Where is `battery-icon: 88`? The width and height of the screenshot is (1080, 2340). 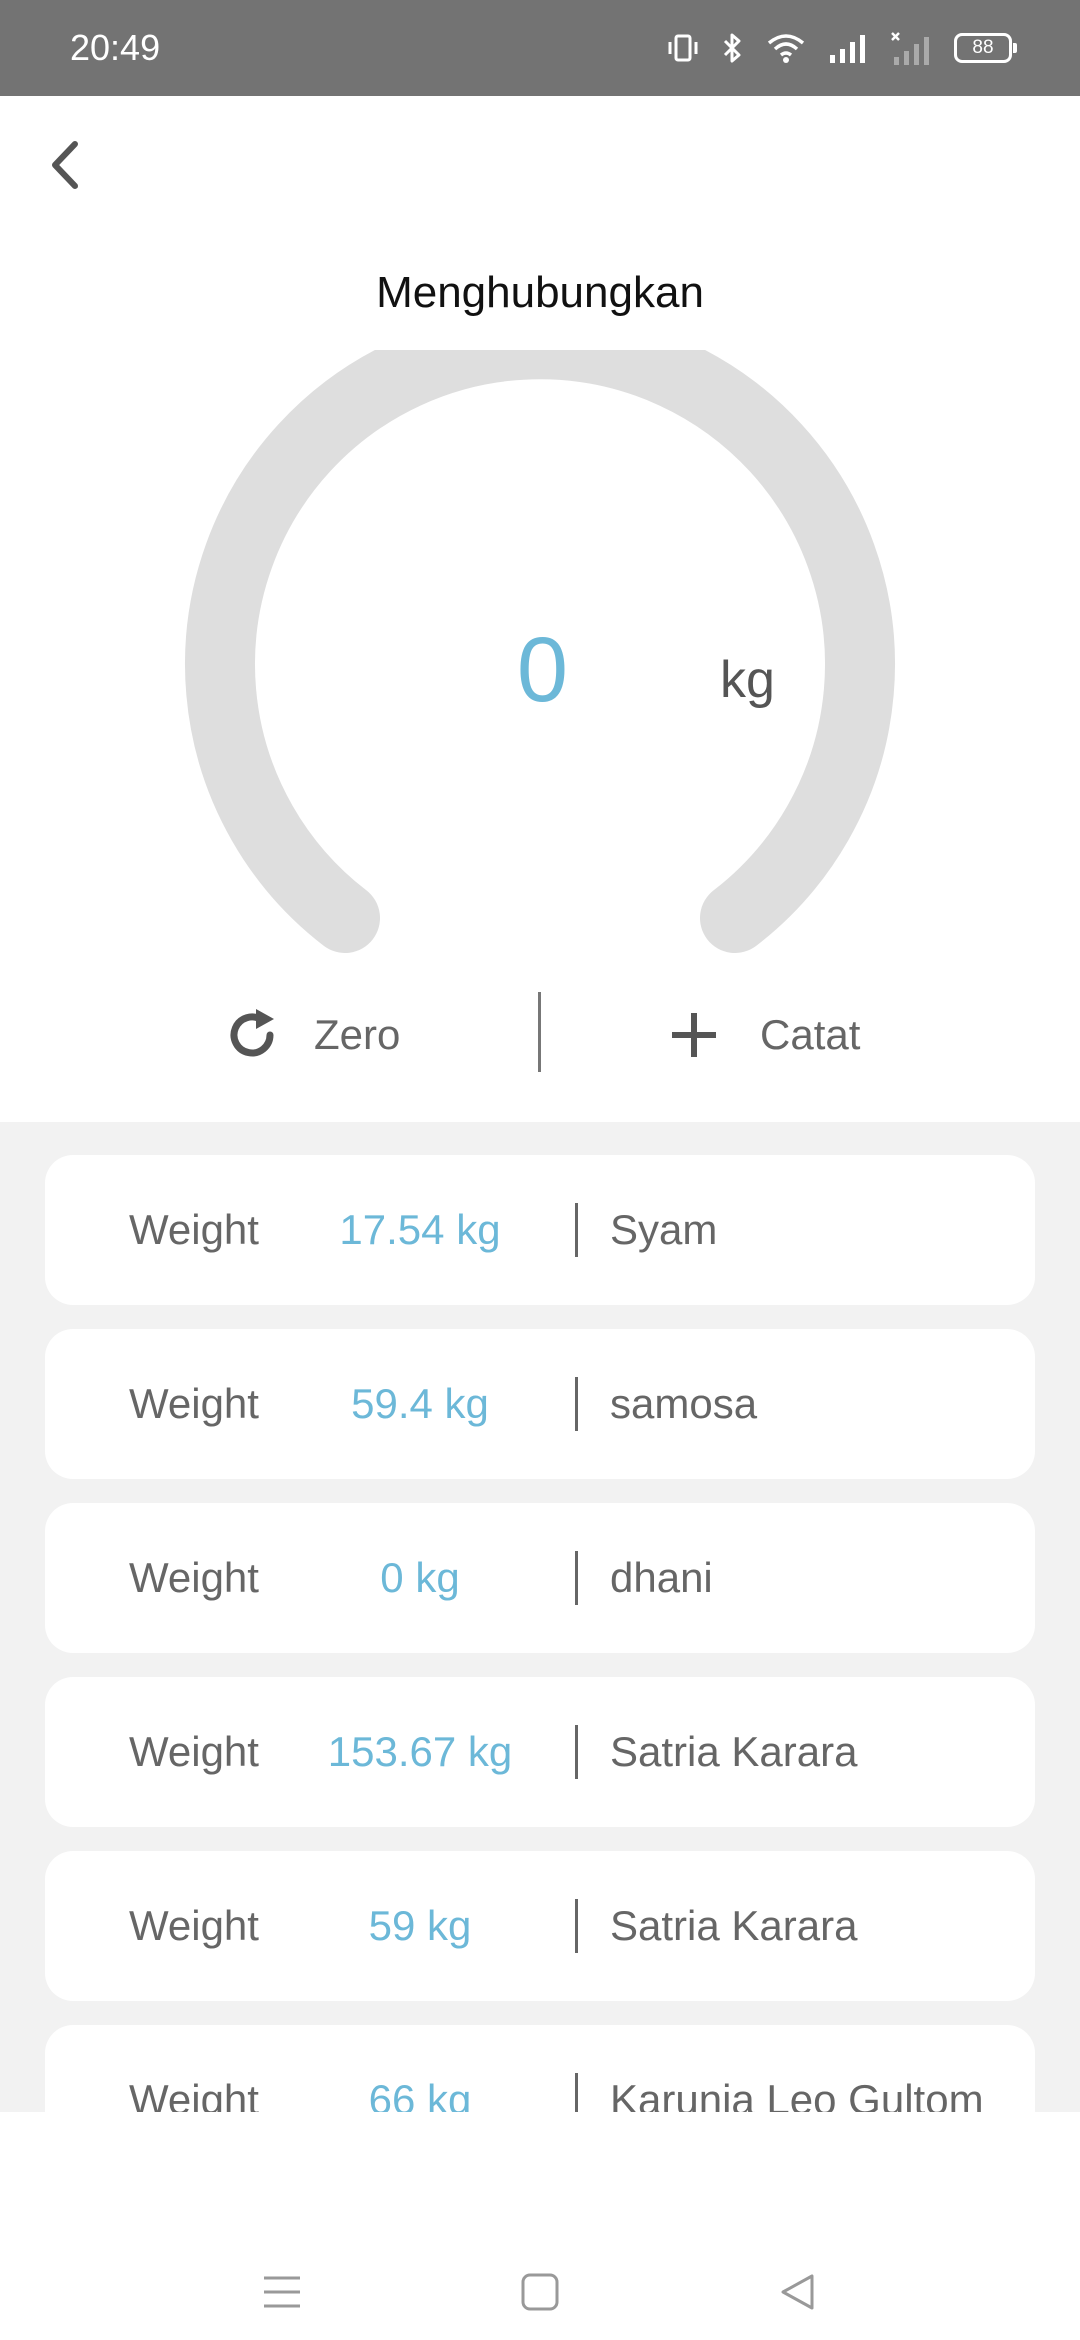 battery-icon: 88 is located at coordinates (985, 48).